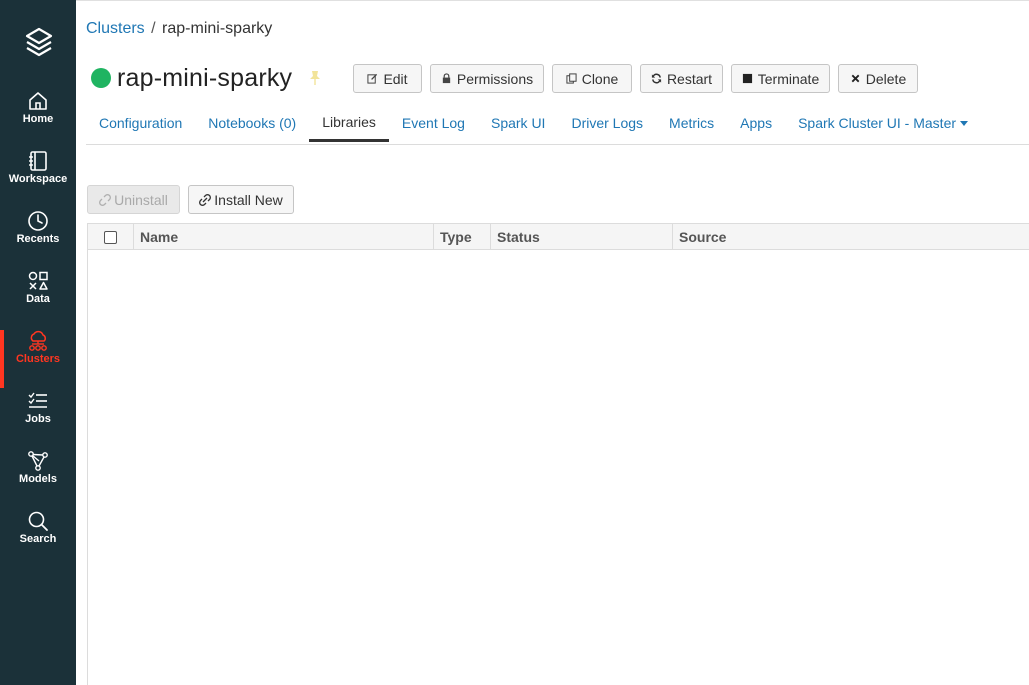 The width and height of the screenshot is (1029, 685). I want to click on install-new-label: Install New, so click(248, 199).